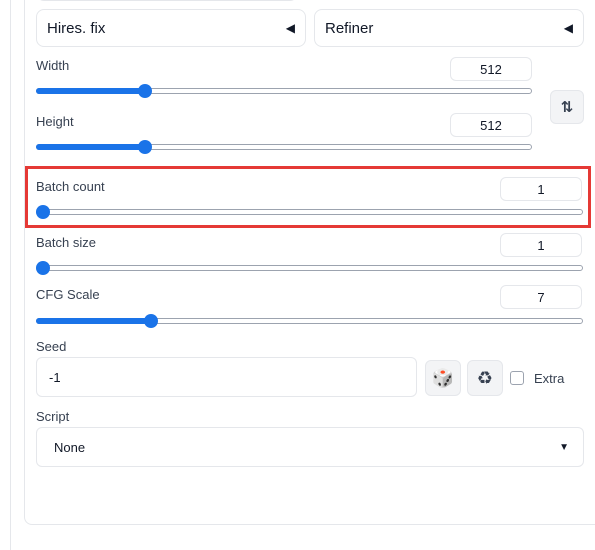 This screenshot has height=550, width=595. I want to click on batch-size-input: 1, so click(541, 245).